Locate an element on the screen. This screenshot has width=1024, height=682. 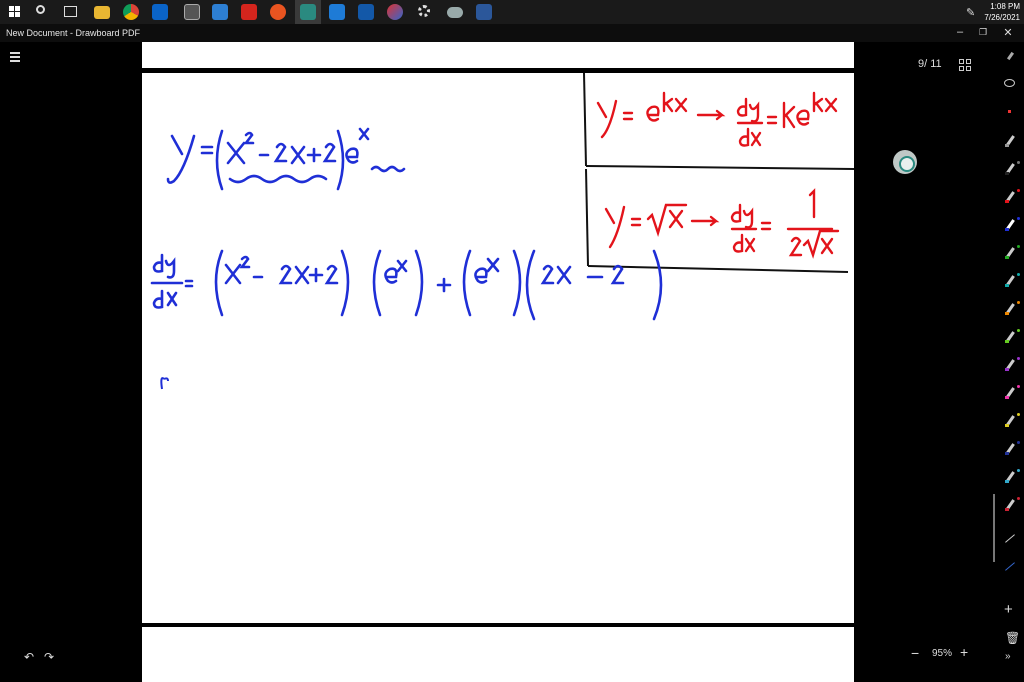
maximize-button: ❐ is located at coordinates (983, 32).